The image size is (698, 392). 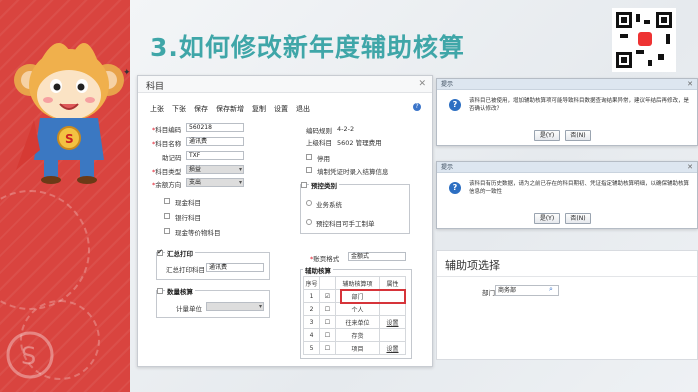 I want to click on row-item: 往来单位, so click(x=357, y=322).